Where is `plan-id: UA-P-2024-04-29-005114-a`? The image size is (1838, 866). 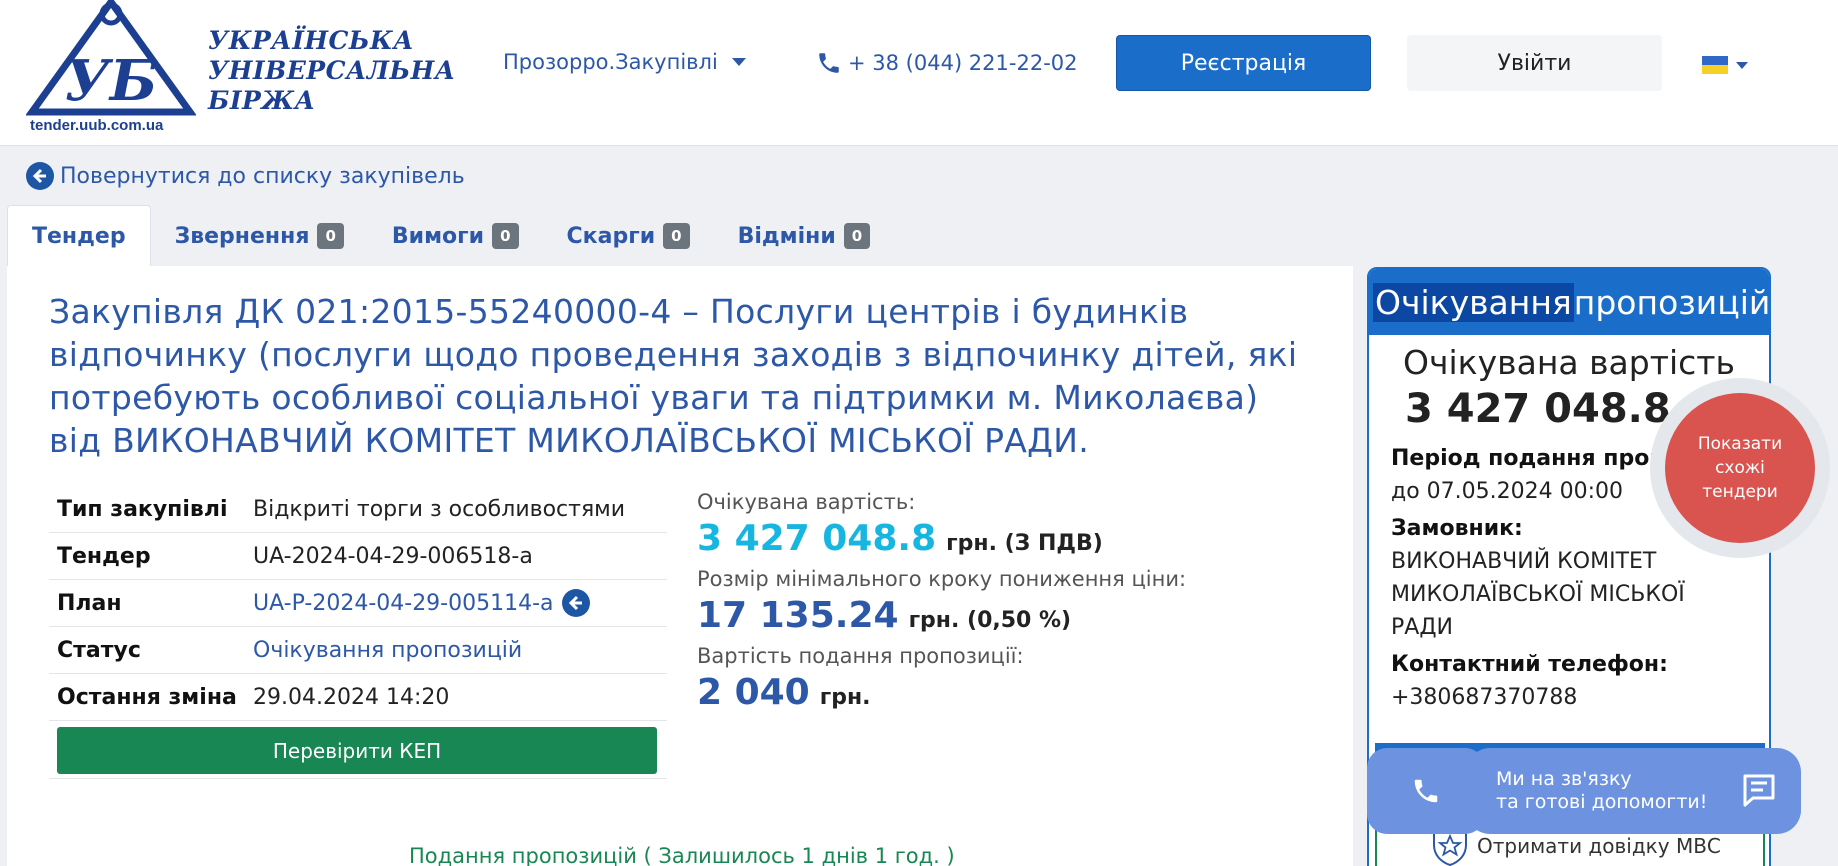
plan-id: UA-P-2024-04-29-005114-a is located at coordinates (403, 603).